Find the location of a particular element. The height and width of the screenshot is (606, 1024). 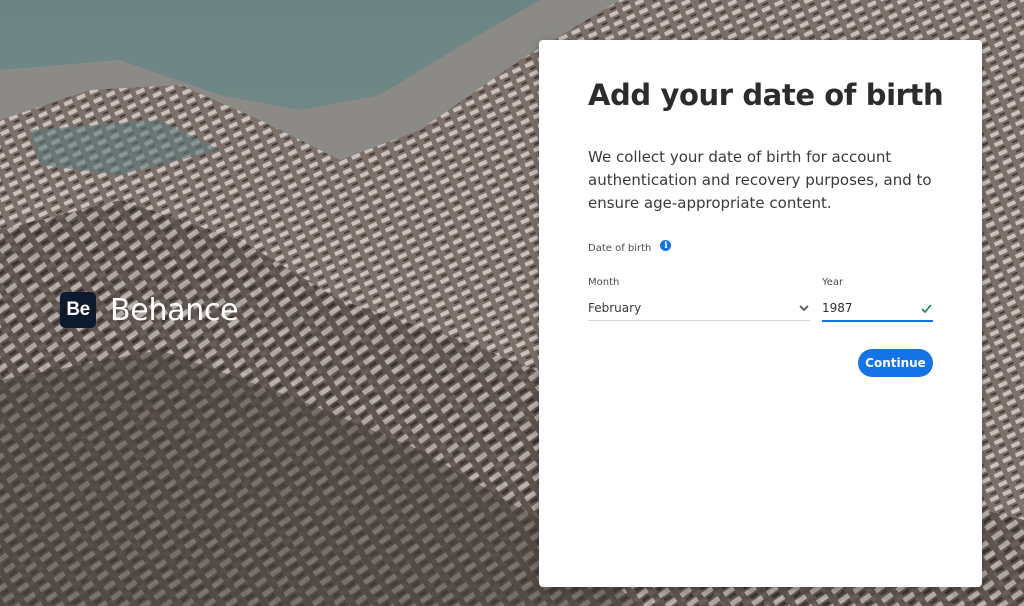

dob-label: Date of birth is located at coordinates (620, 248).